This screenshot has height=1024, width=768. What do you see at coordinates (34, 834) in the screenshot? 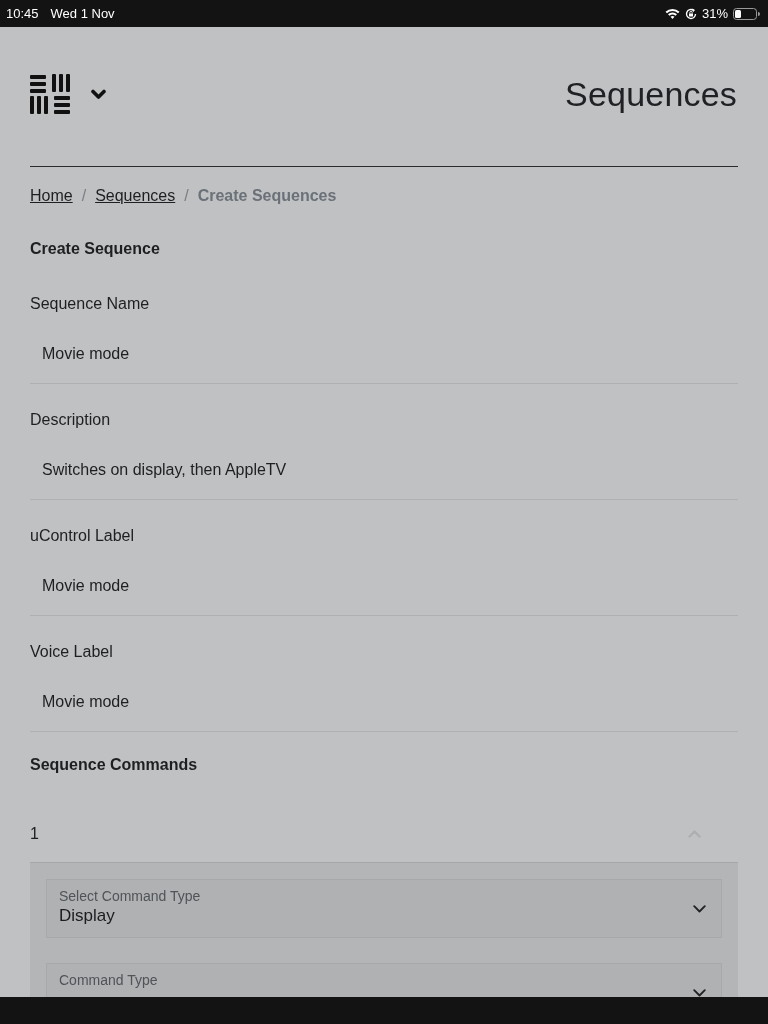
I see `command-number: 1` at bounding box center [34, 834].